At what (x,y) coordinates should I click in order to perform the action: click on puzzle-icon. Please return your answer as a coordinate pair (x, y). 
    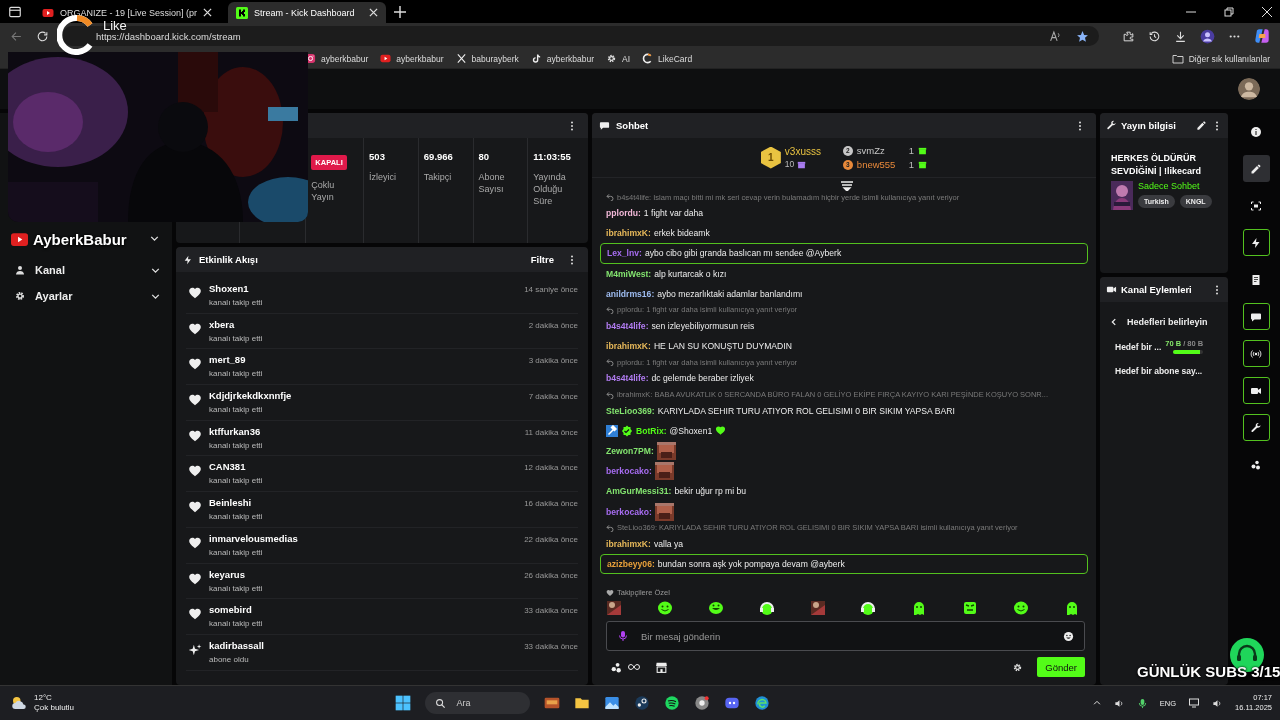
    Looking at the image, I should click on (1128, 36).